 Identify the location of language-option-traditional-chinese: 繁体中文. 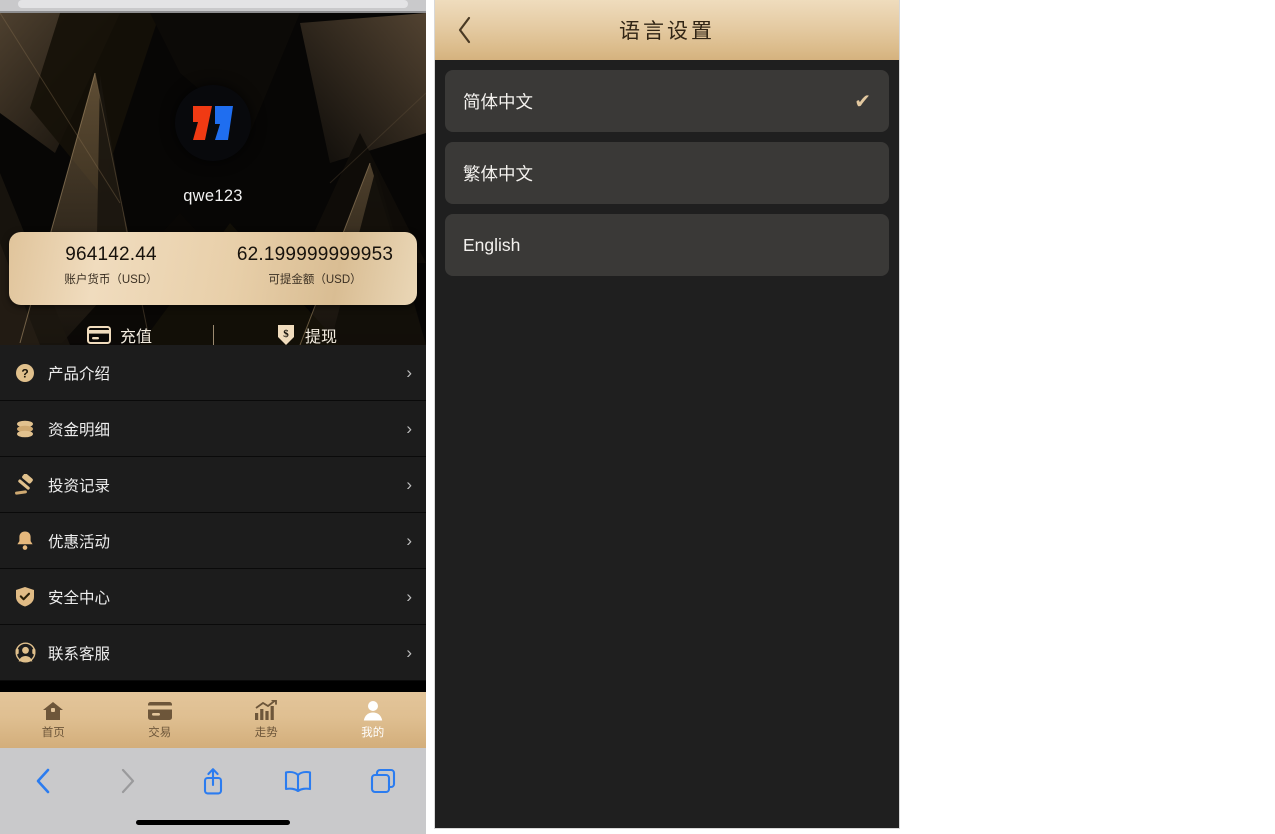
(667, 173).